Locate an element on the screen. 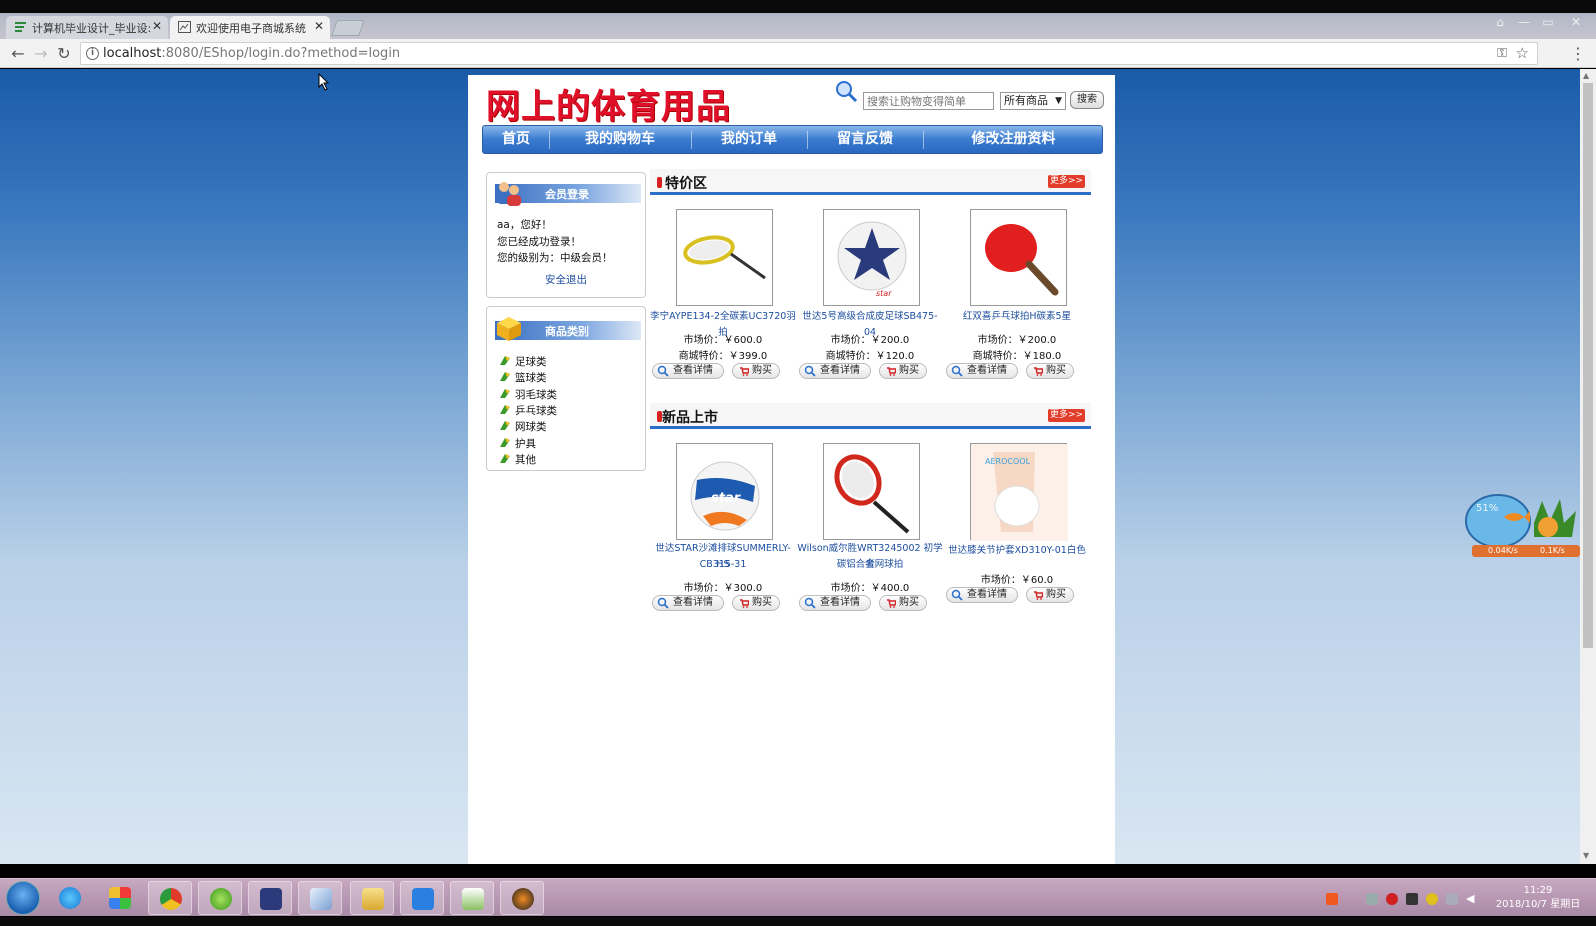 The image size is (1596, 926). special-section-title: 特价区 is located at coordinates (686, 184).